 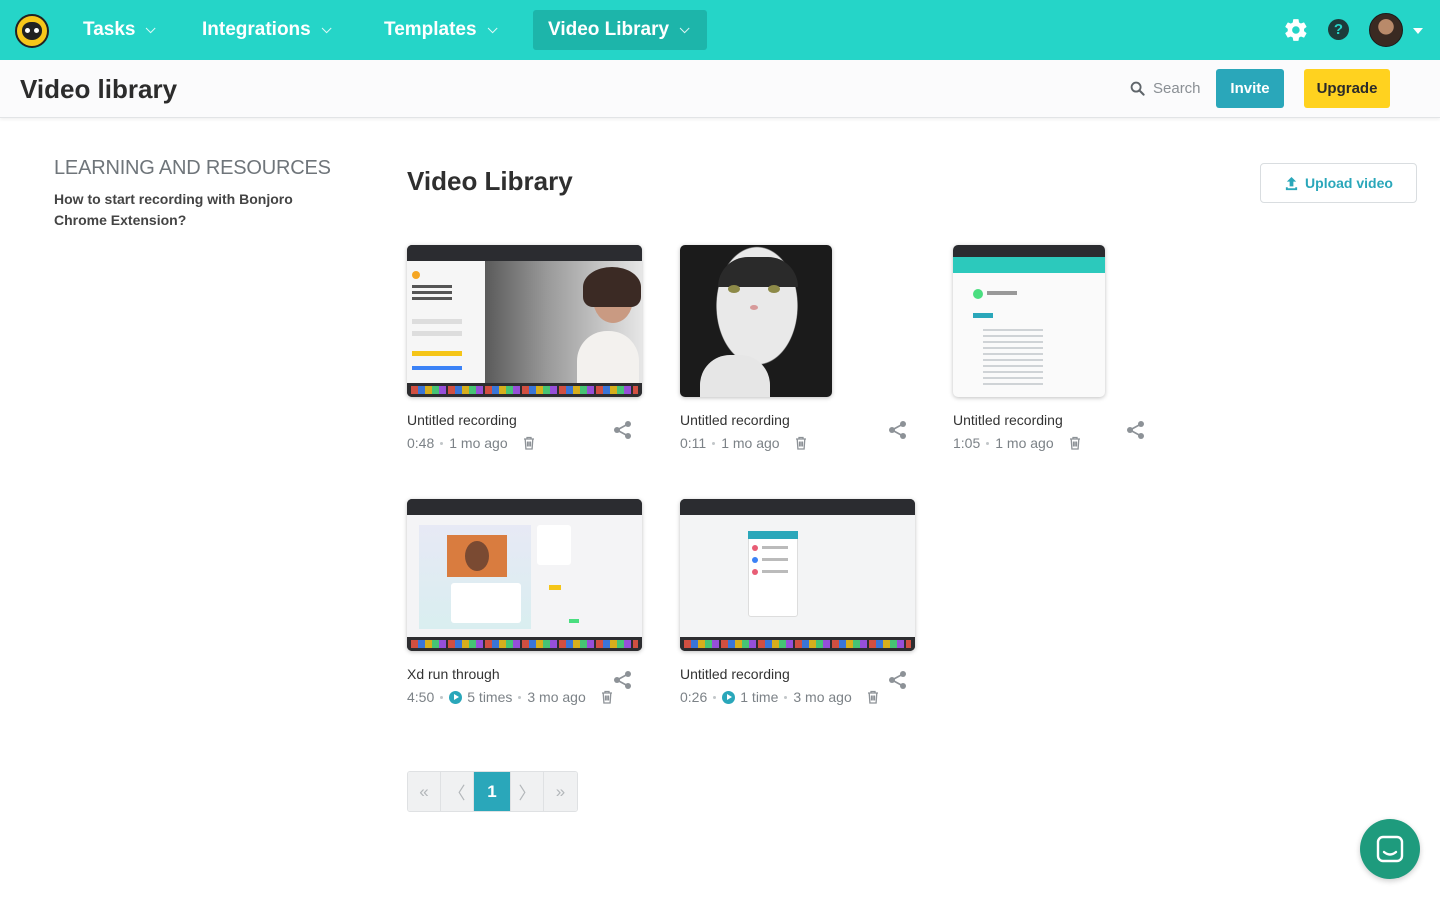 What do you see at coordinates (560, 791) in the screenshot?
I see `page-last-button: »` at bounding box center [560, 791].